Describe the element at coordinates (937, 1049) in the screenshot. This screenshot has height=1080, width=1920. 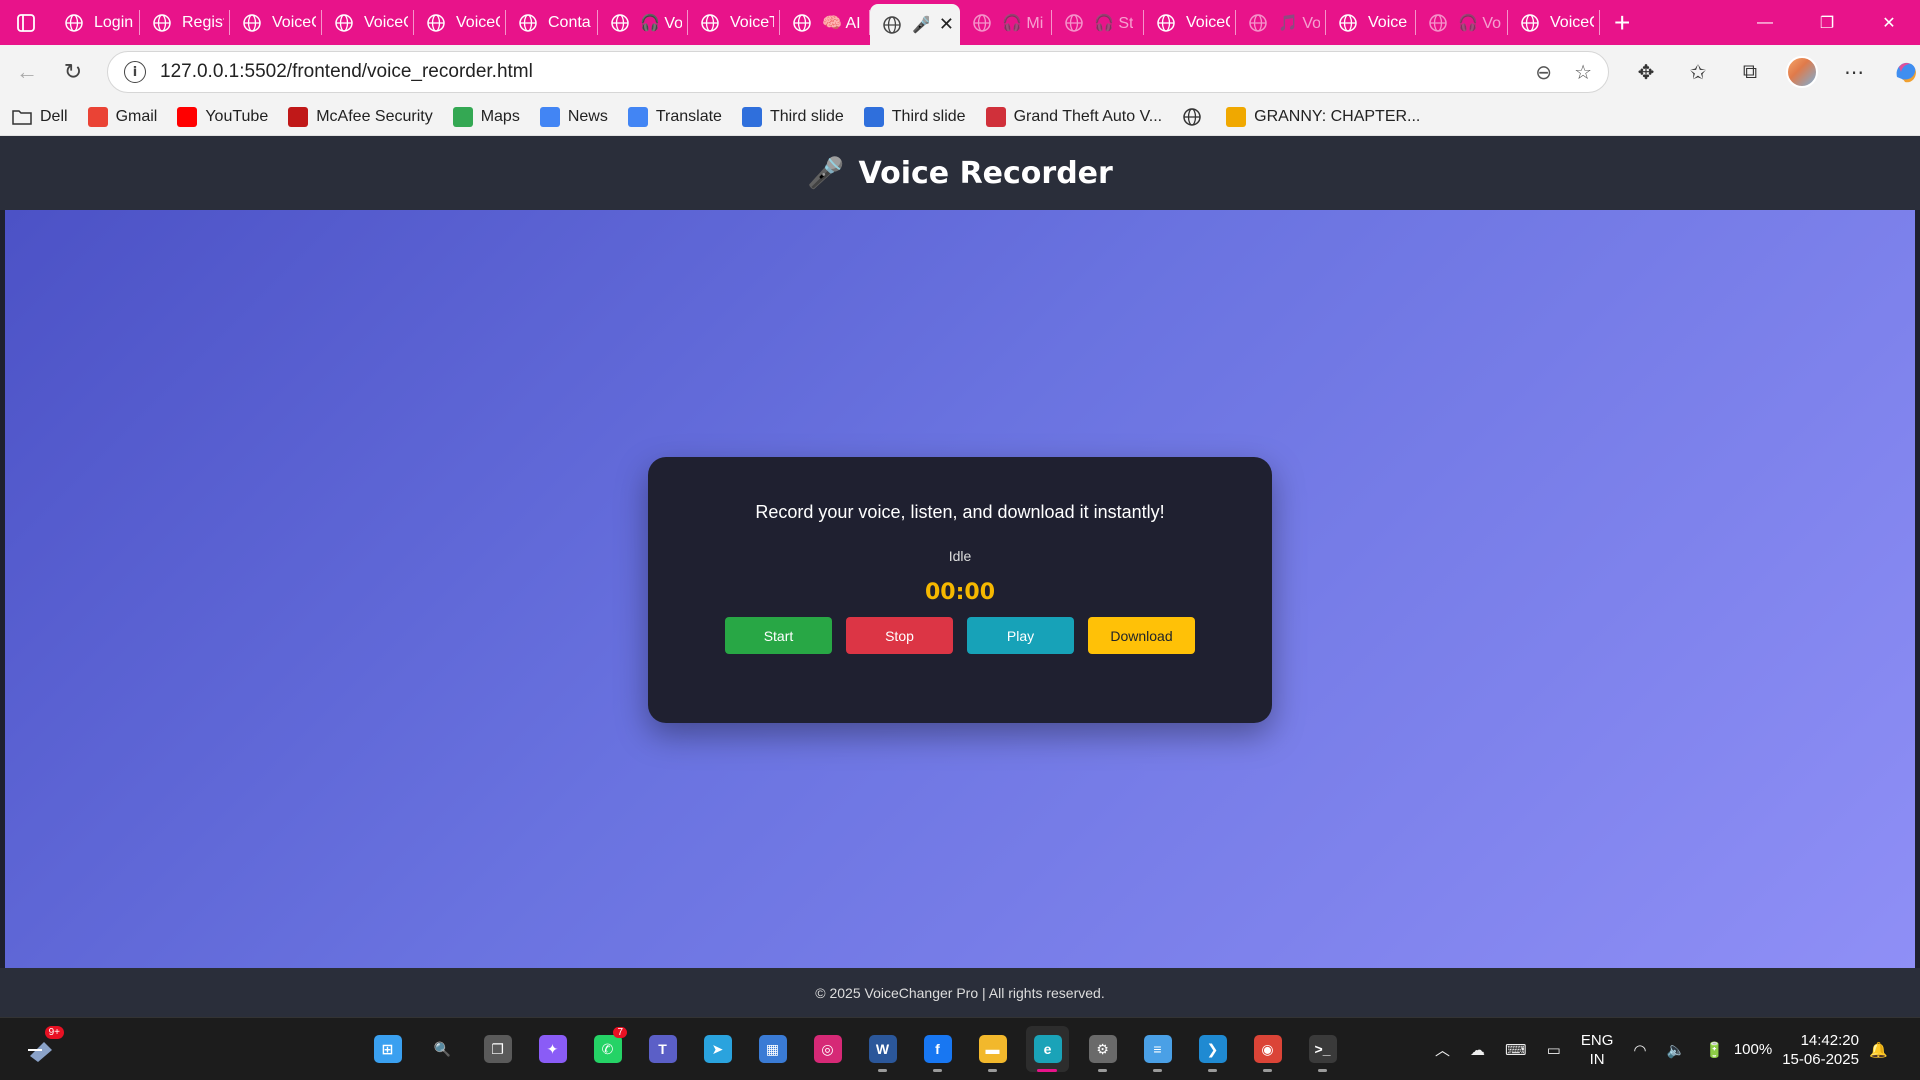
I see `taskbar-app: f` at that location.